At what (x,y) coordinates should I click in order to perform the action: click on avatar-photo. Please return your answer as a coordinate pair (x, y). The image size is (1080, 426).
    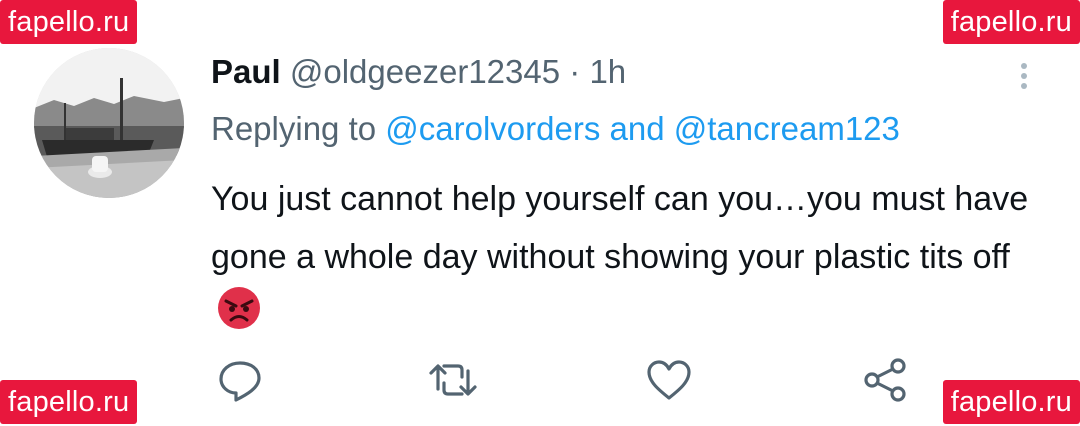
    Looking at the image, I should click on (109, 123).